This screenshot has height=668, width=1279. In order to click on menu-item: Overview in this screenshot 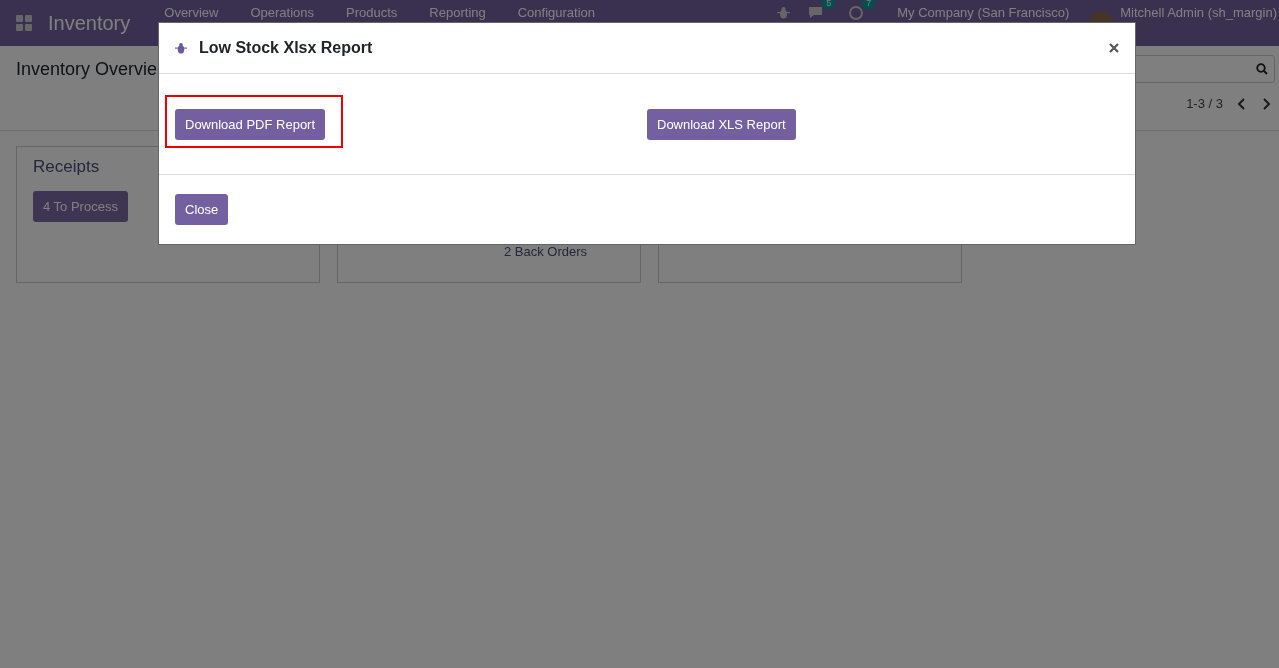, I will do `click(191, 12)`.